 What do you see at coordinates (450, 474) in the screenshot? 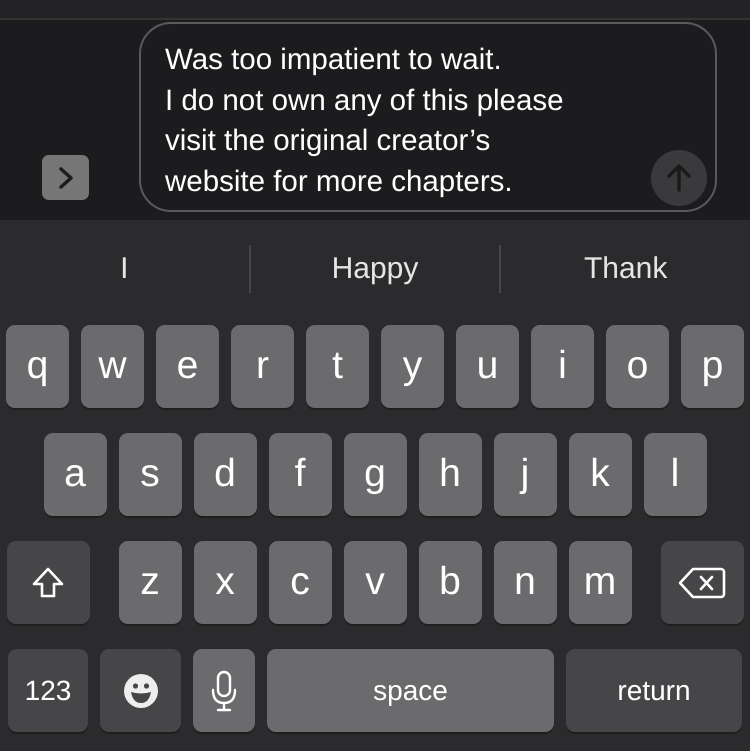
I see `letter-key: h` at bounding box center [450, 474].